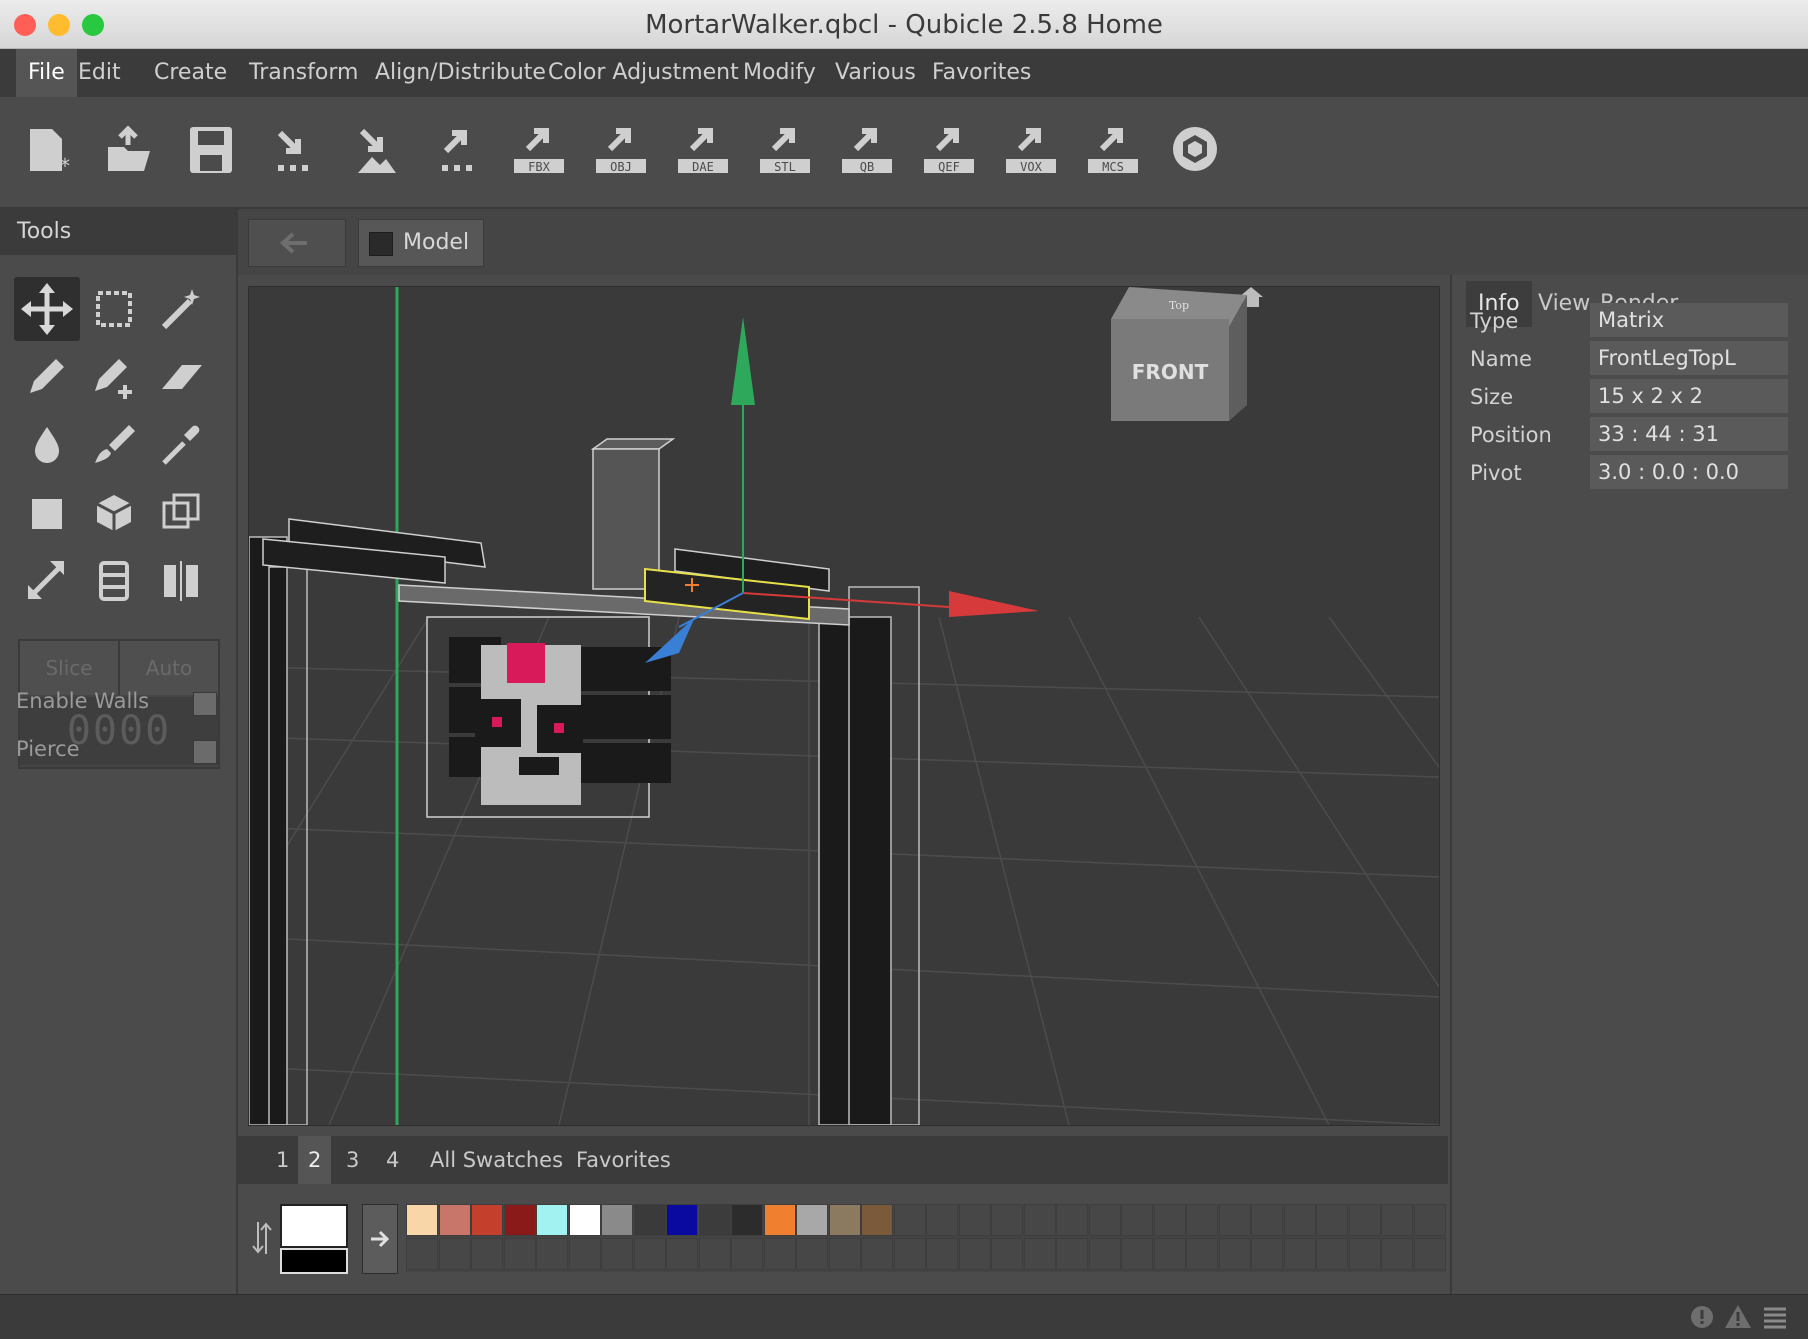 This screenshot has height=1339, width=1808. What do you see at coordinates (643, 73) in the screenshot?
I see `menu-color-adjustment: Color Adjustment` at bounding box center [643, 73].